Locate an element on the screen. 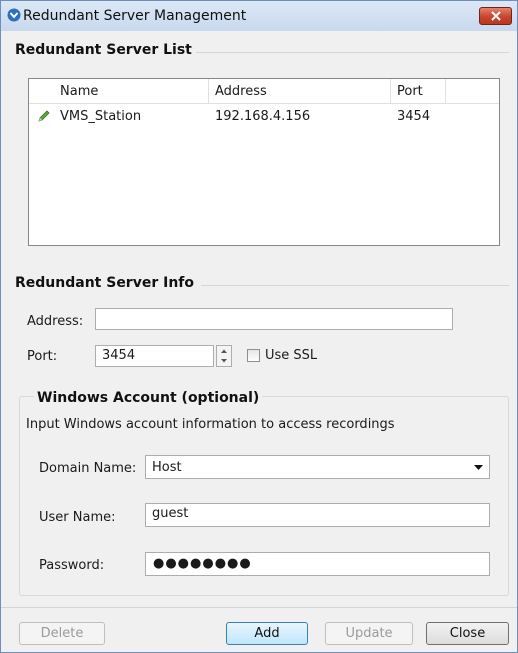 Image resolution: width=518 pixels, height=653 pixels. user-name-label: User Name: is located at coordinates (77, 517).